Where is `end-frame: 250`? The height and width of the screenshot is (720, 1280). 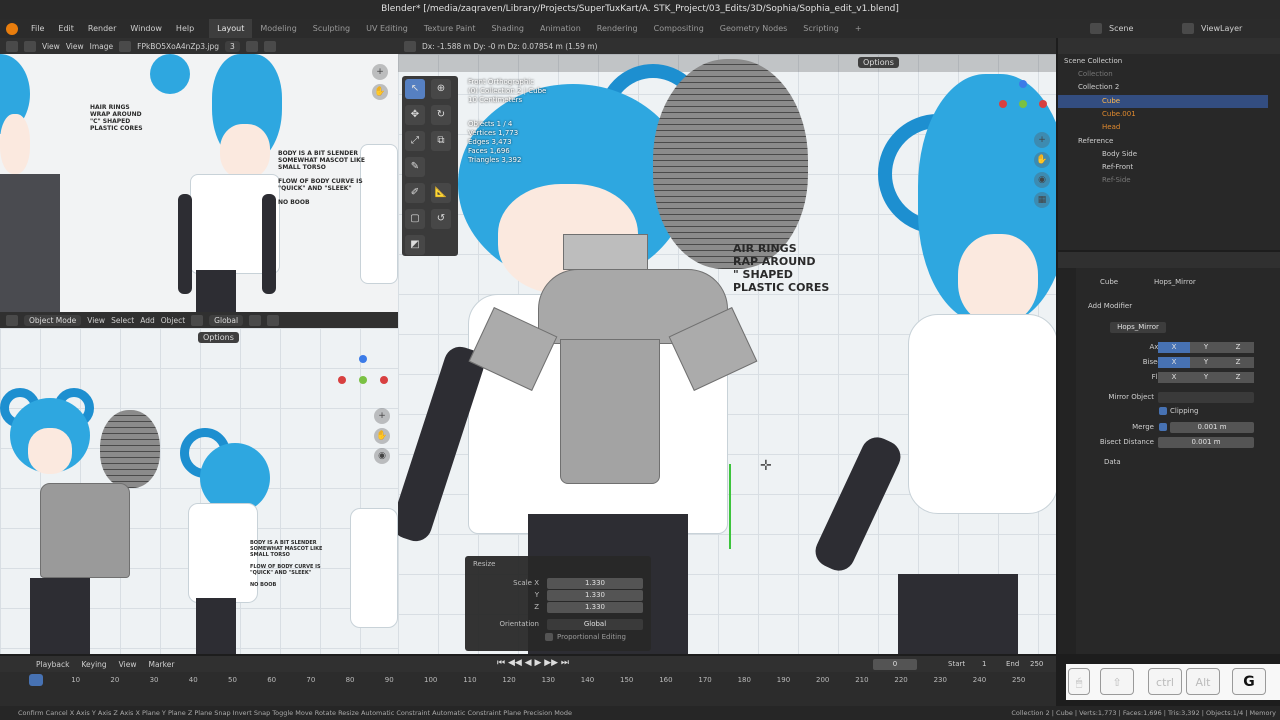
end-frame: 250 is located at coordinates (1036, 664).